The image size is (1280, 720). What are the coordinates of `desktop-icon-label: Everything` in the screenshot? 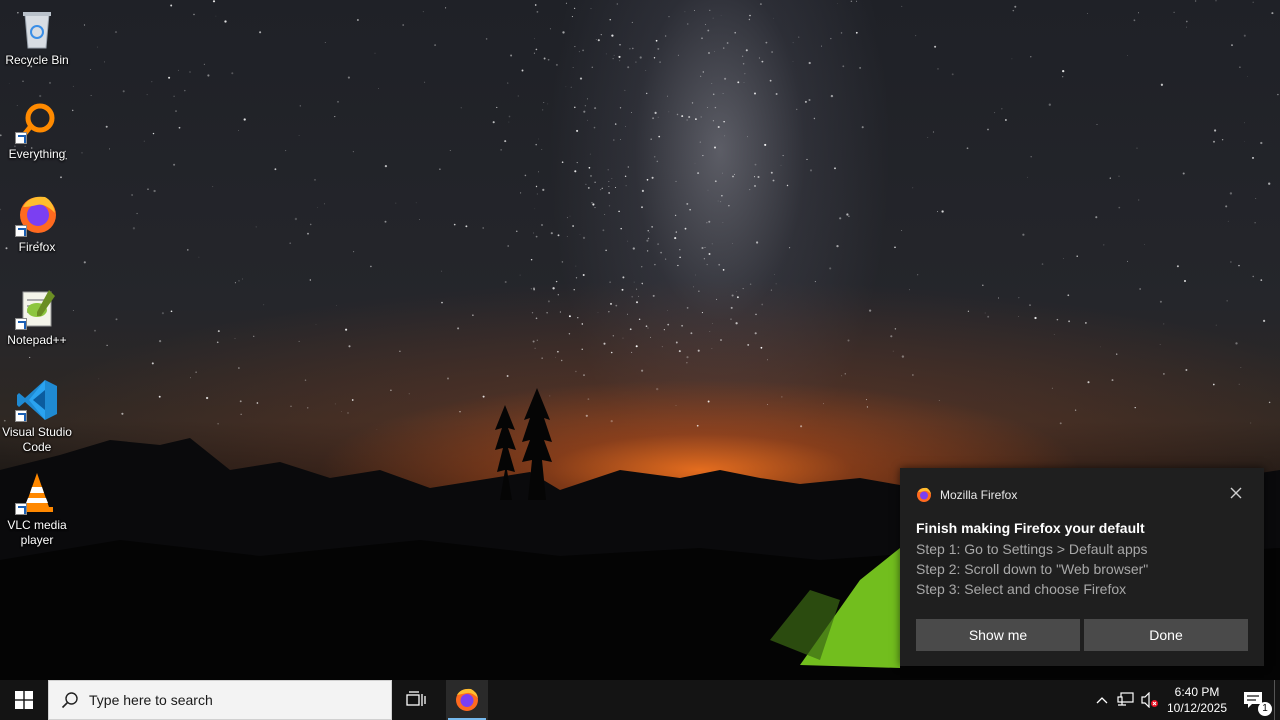 It's located at (37, 154).